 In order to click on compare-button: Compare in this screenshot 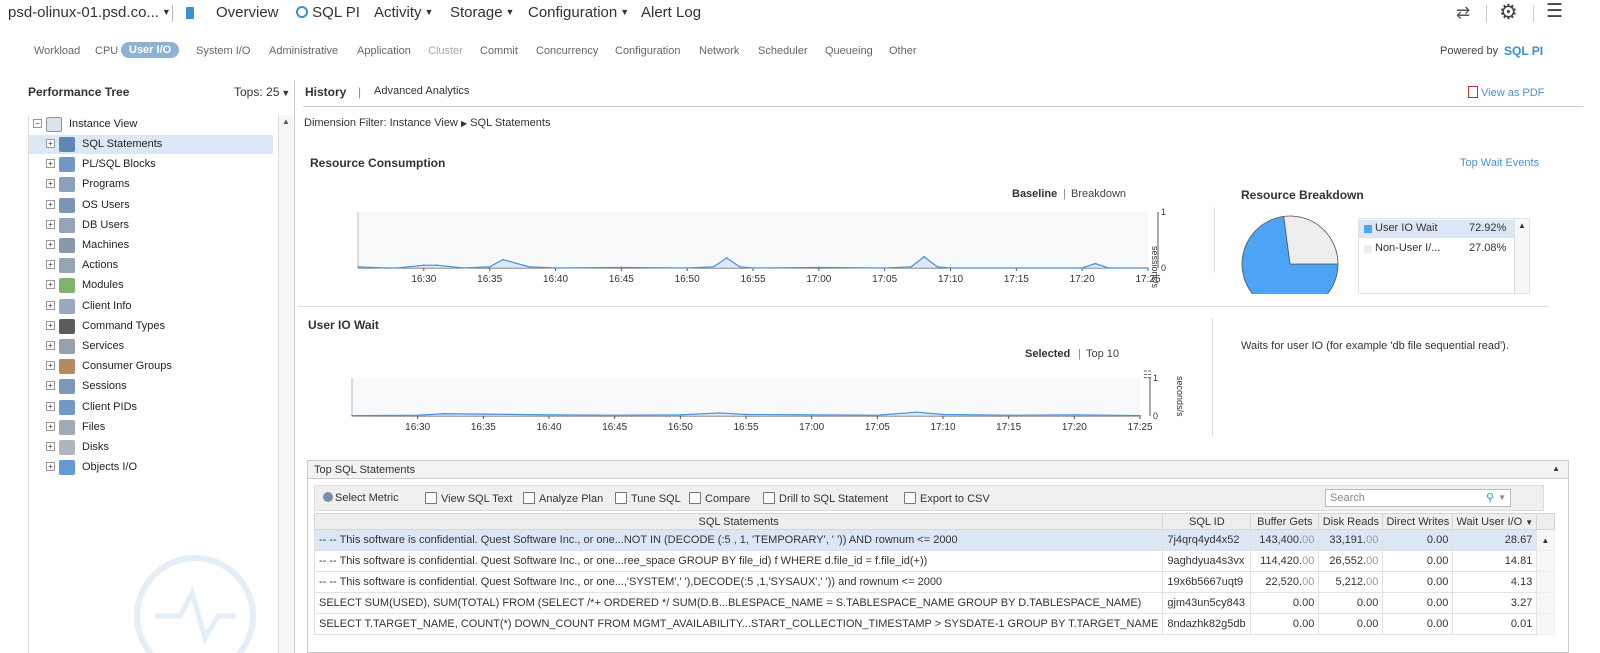, I will do `click(719, 498)`.